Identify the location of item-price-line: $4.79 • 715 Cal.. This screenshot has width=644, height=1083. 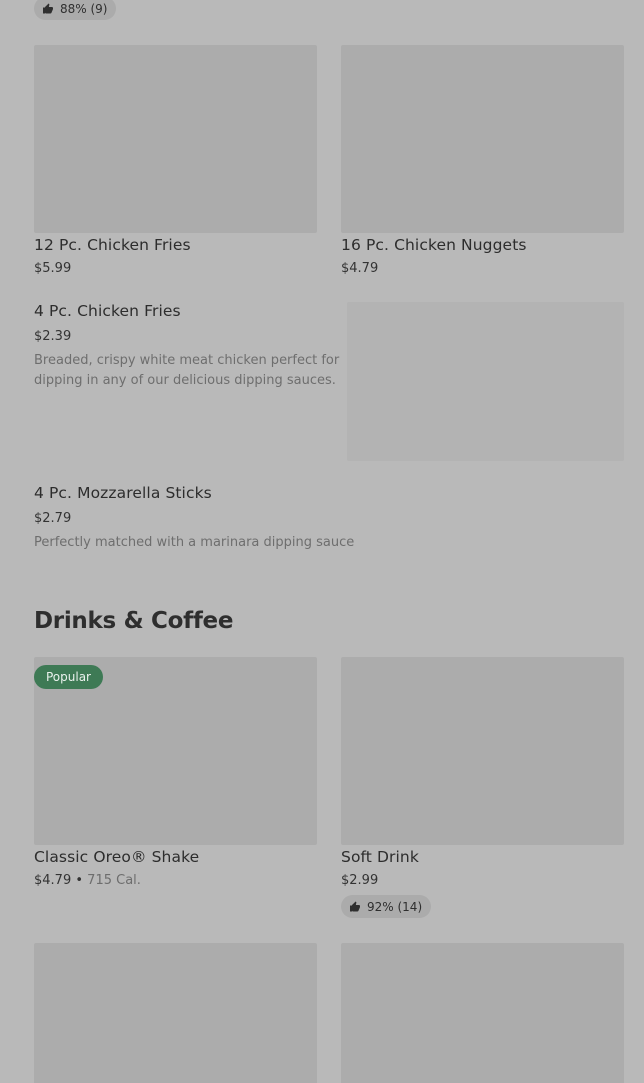
(87, 880).